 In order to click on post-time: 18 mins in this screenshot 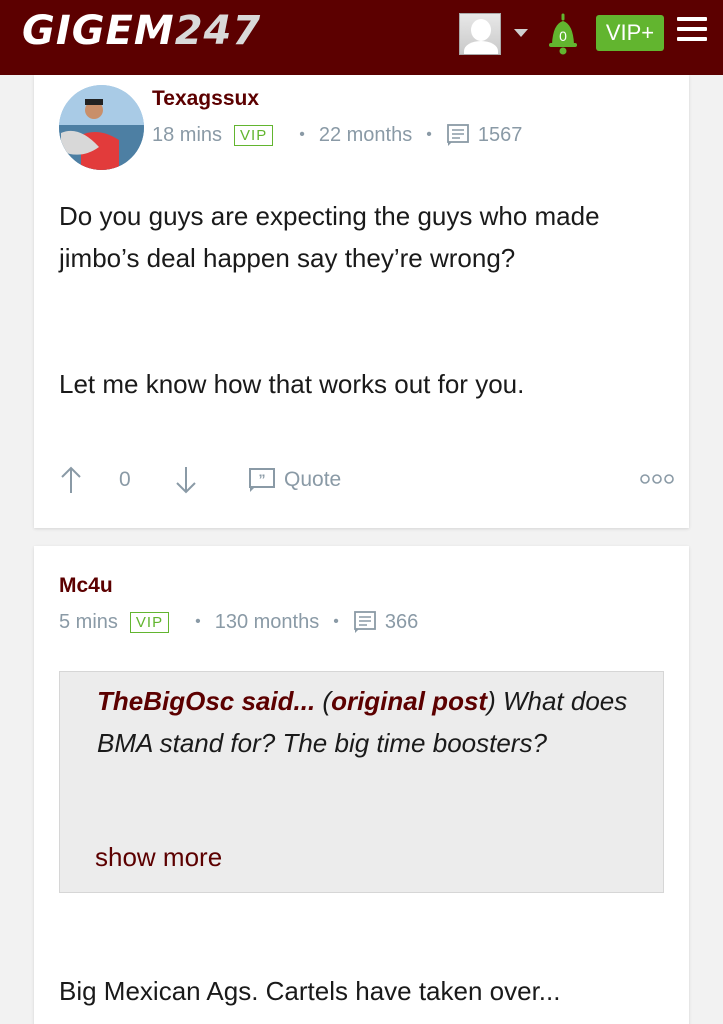, I will do `click(187, 134)`.